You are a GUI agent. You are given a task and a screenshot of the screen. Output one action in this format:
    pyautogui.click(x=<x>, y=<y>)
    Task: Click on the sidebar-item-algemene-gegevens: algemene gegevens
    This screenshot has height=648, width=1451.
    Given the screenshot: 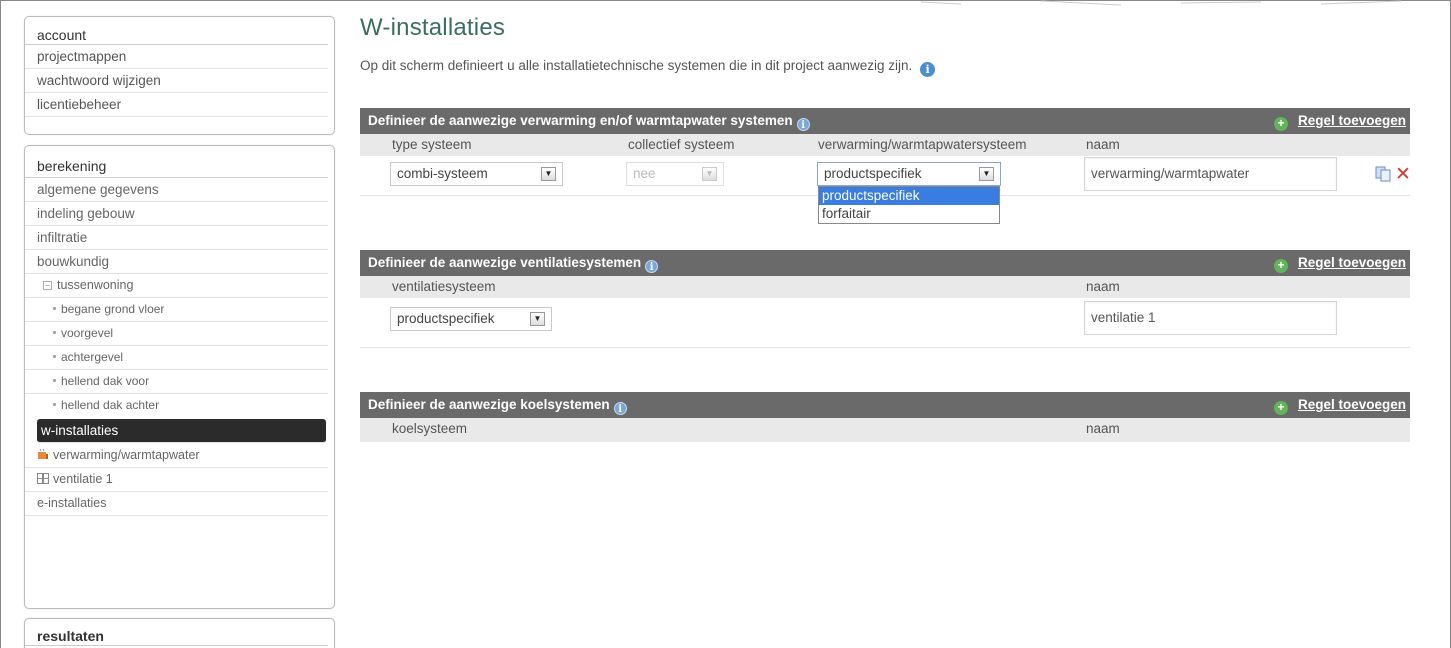 What is the action you would take?
    pyautogui.click(x=176, y=190)
    